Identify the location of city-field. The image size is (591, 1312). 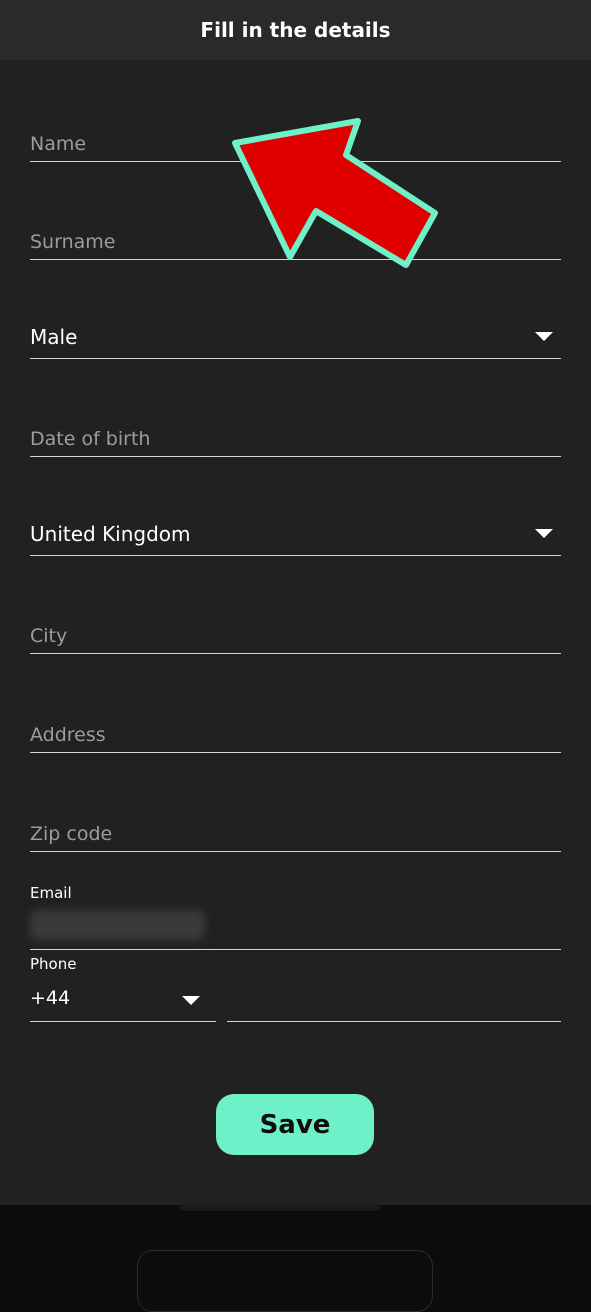
(295, 630).